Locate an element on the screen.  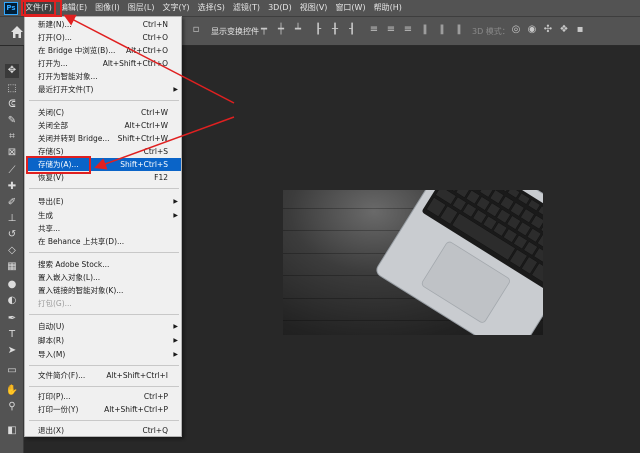
menu-layer: 图层(L) is located at coordinates (141, 8).